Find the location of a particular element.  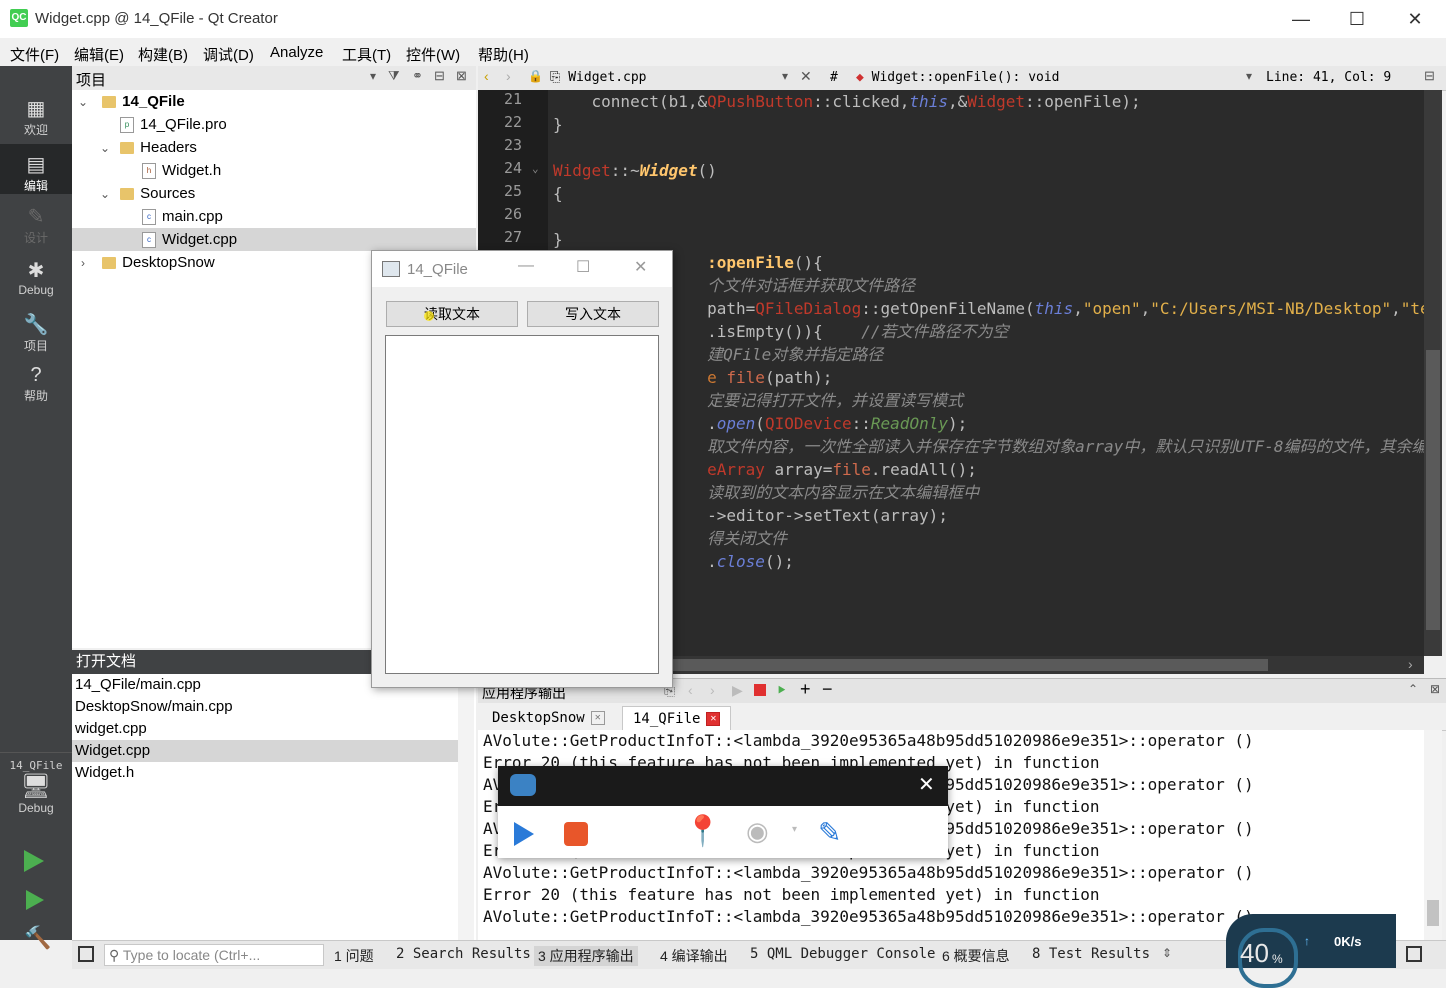

maximize-pane-icon: ⌃ is located at coordinates (1413, 689).